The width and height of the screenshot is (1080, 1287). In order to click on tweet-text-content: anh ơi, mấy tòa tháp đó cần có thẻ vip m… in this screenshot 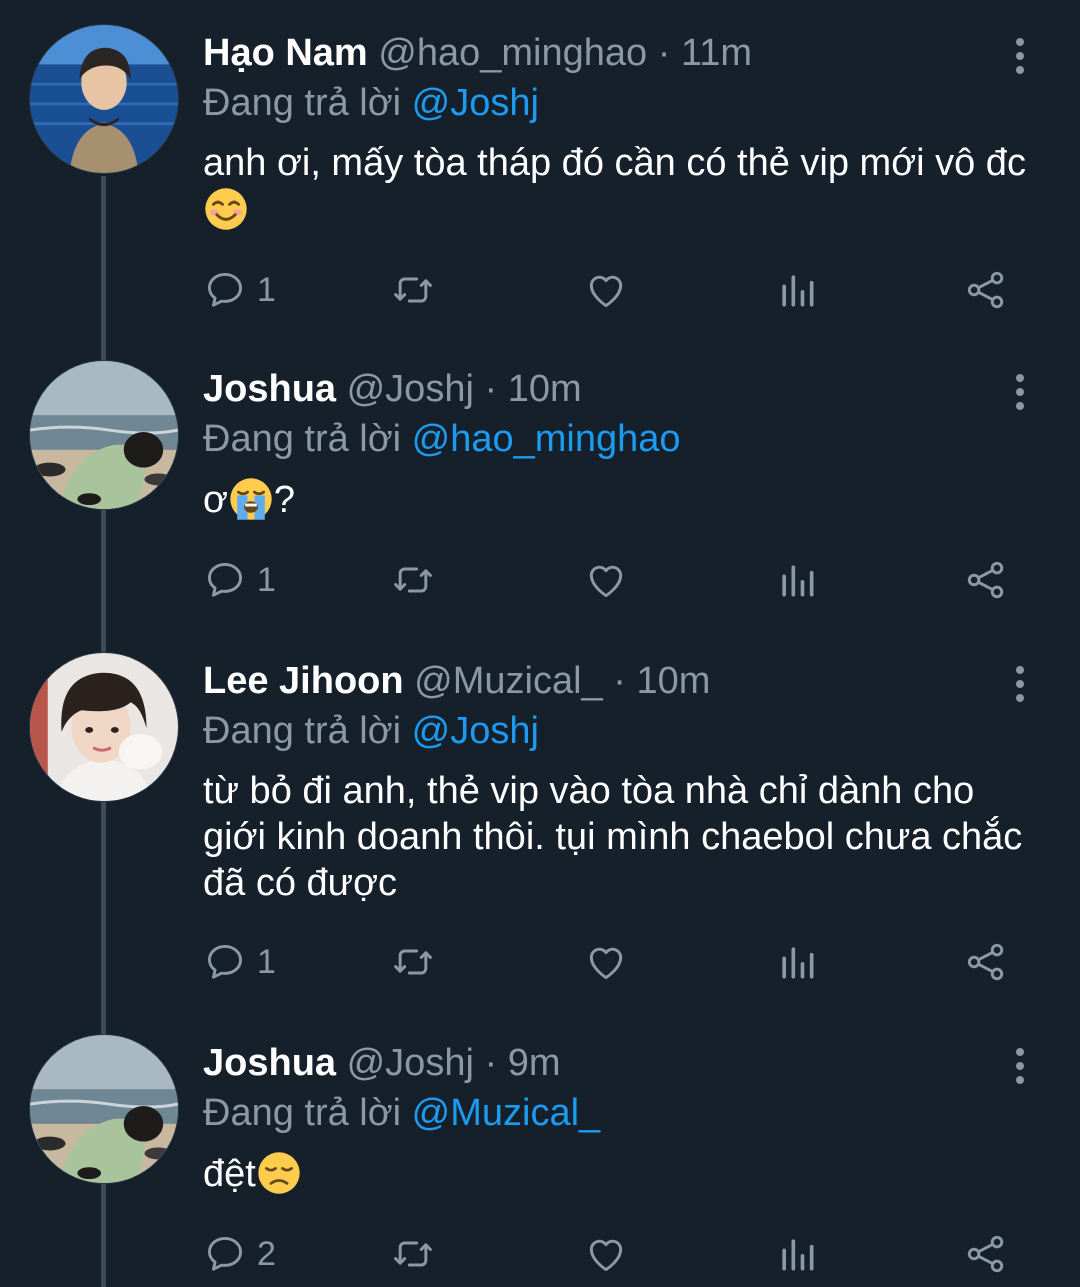, I will do `click(614, 163)`.